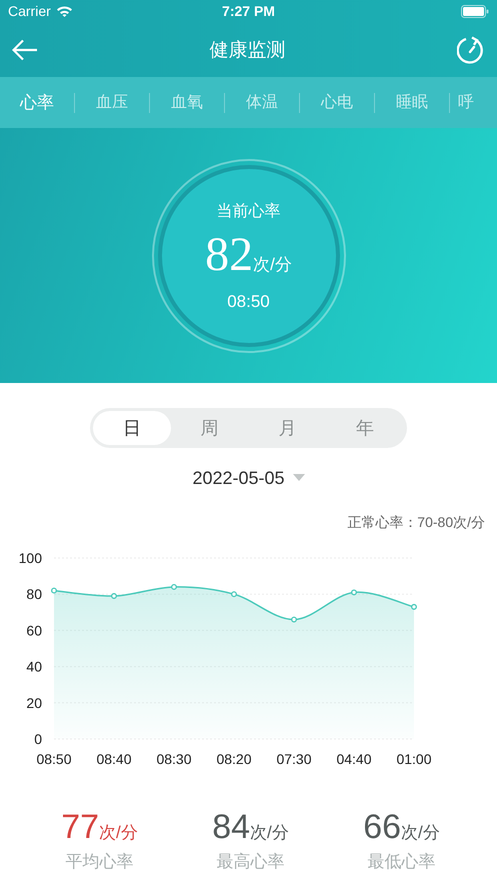 This screenshot has height=883, width=497. What do you see at coordinates (34, 594) in the screenshot?
I see `y-axis-label: 80` at bounding box center [34, 594].